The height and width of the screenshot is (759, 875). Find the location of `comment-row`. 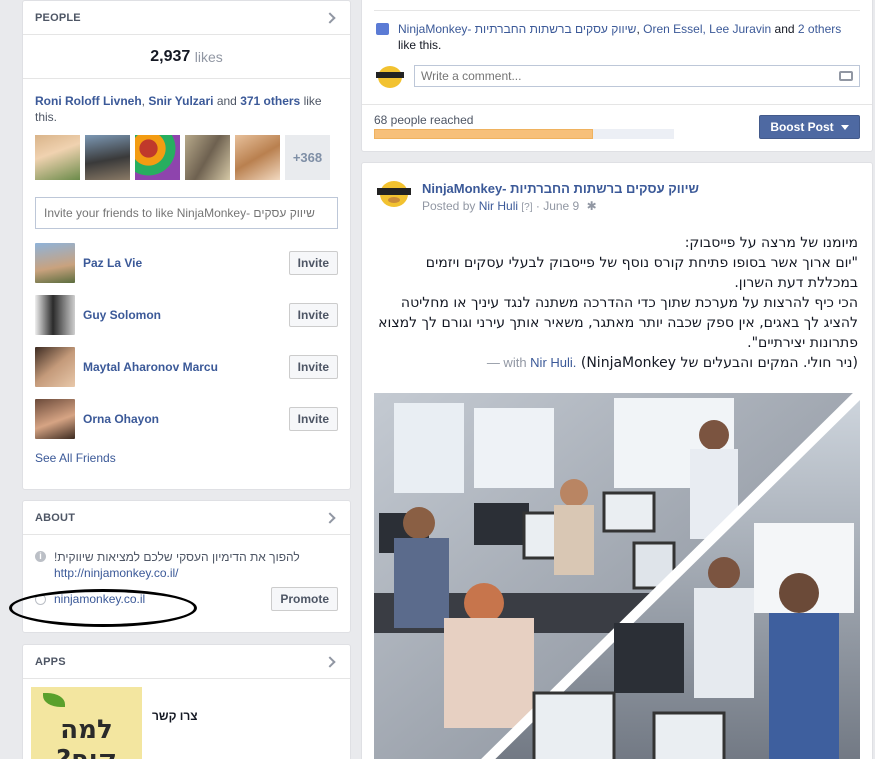

comment-row is located at coordinates (617, 76).